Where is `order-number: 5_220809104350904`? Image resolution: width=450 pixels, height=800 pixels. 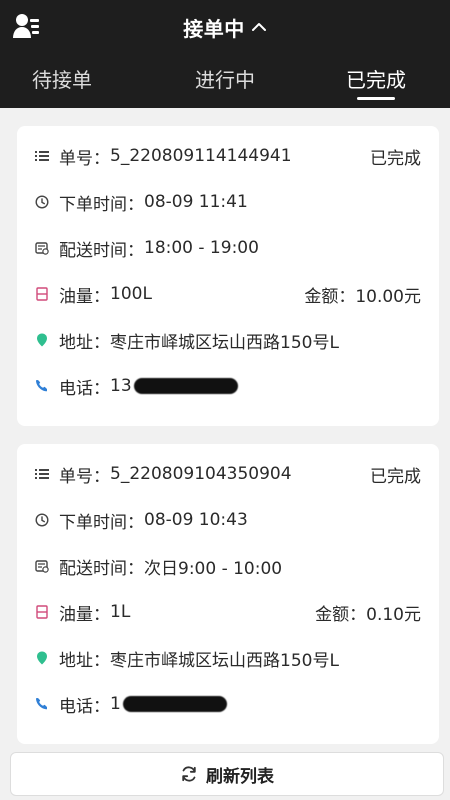 order-number: 5_220809104350904 is located at coordinates (201, 474).